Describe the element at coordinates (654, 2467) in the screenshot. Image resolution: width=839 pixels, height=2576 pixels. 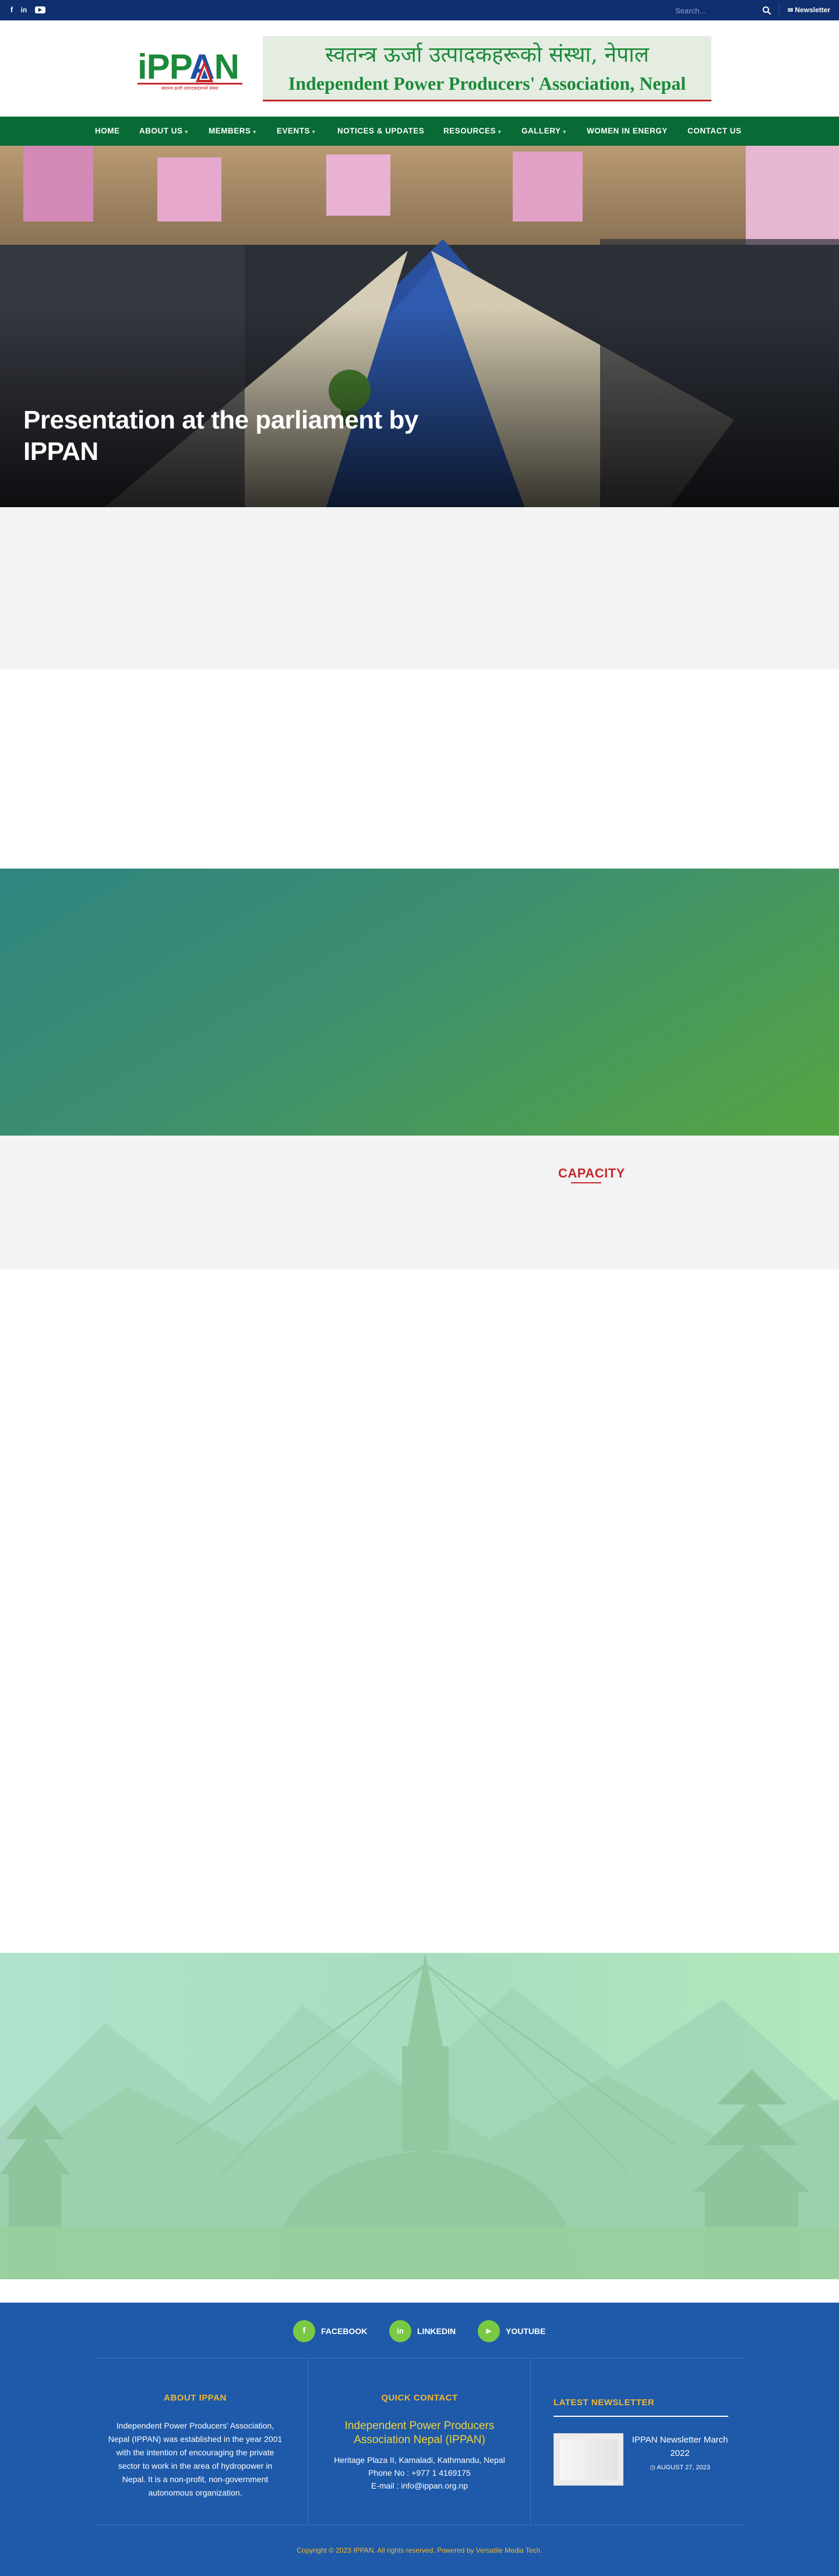
I see `clock-icon: ◷` at that location.